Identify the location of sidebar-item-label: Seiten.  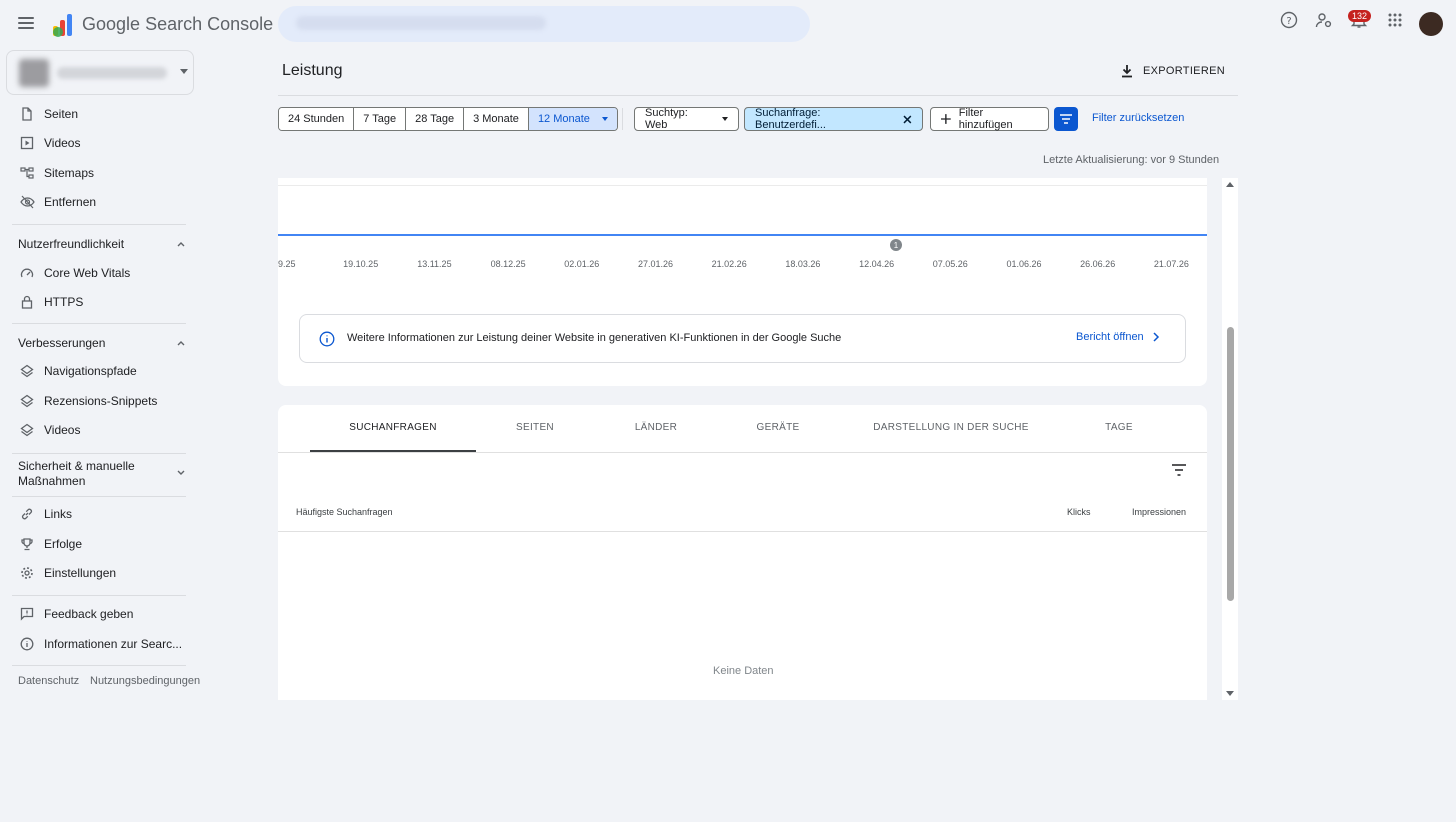
(61, 114).